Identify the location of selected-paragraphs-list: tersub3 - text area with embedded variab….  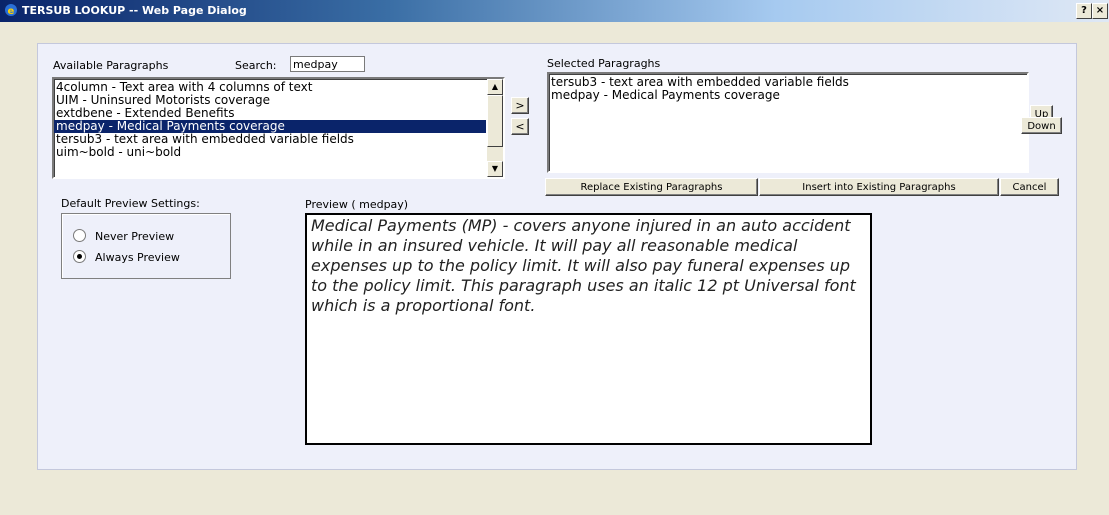
(788, 122).